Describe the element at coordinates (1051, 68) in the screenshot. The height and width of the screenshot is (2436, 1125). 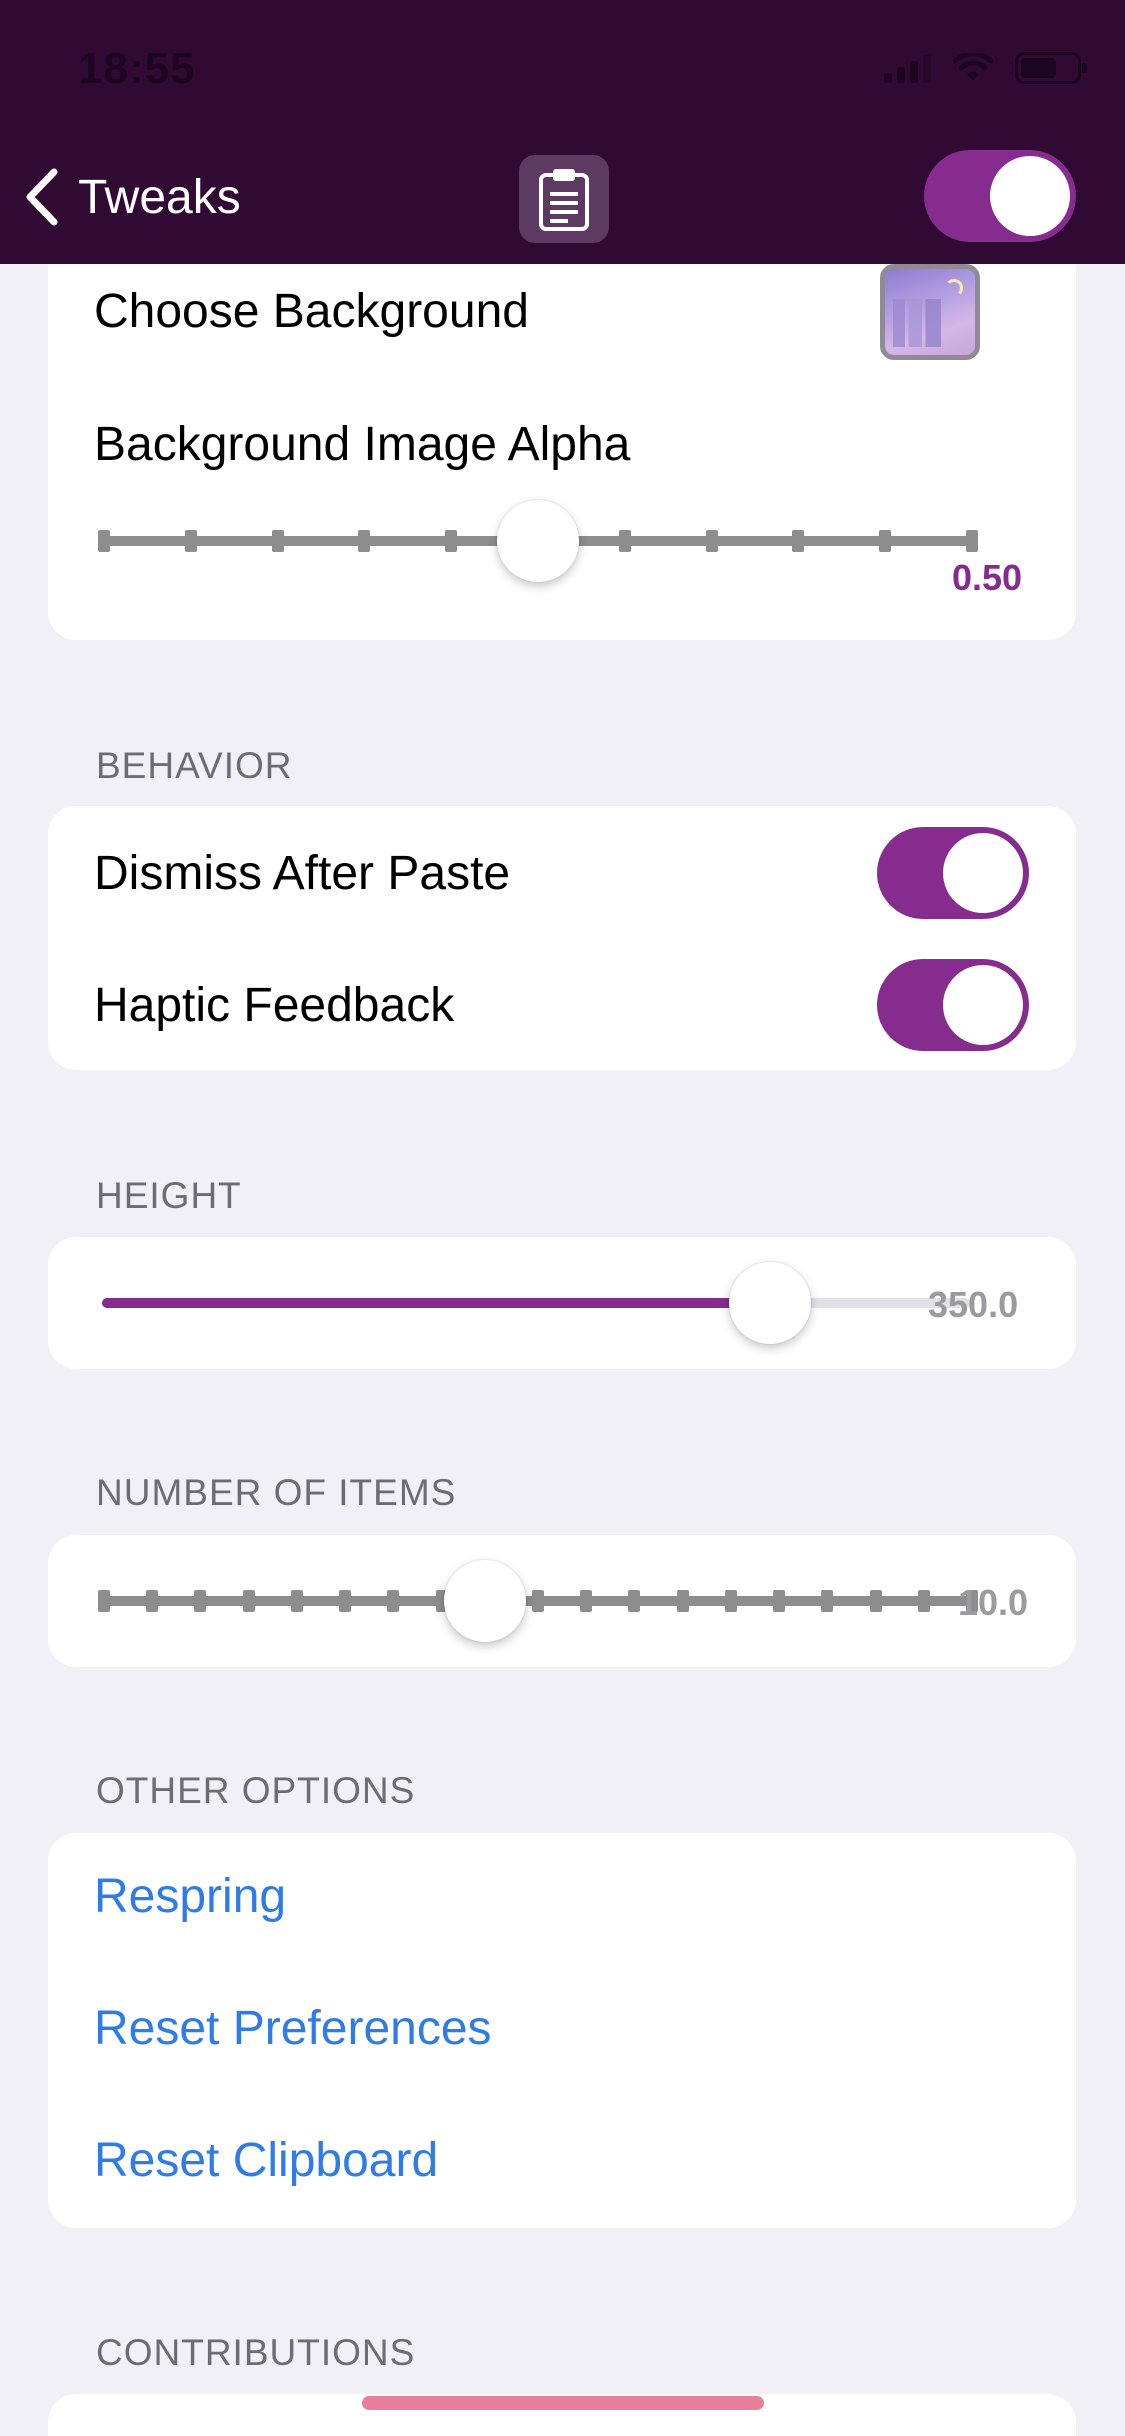
I see `battery-icon` at that location.